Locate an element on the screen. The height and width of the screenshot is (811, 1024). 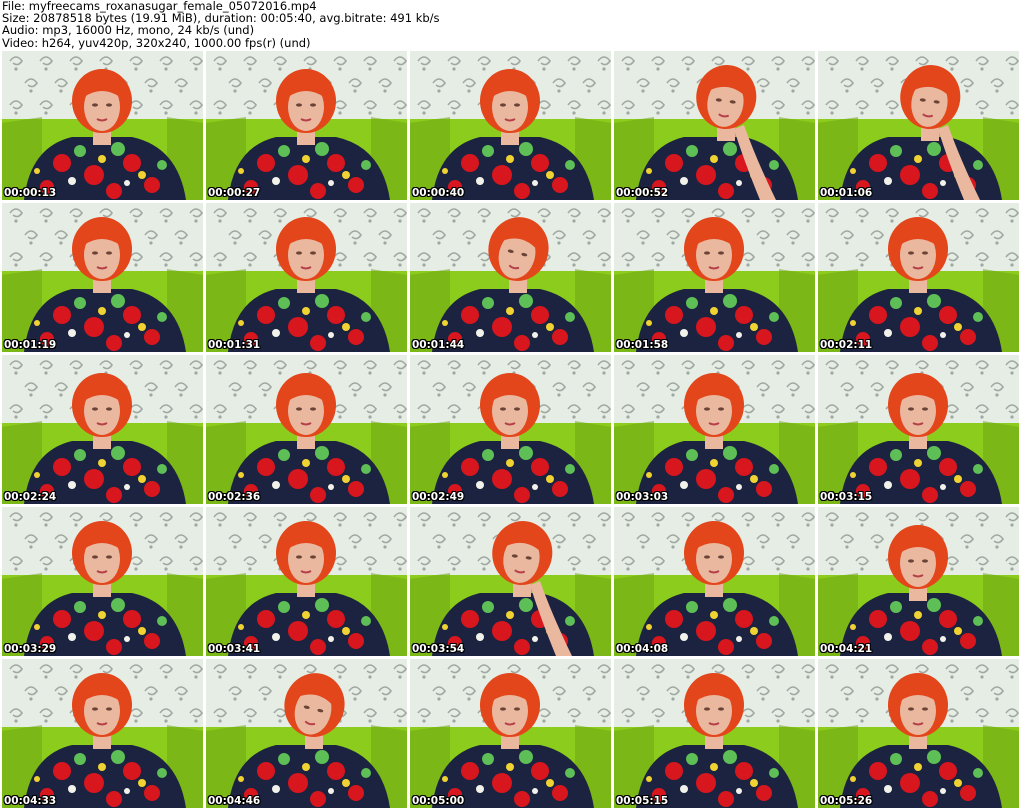
video-thumbnail: 00:00:52 is located at coordinates (714, 125).